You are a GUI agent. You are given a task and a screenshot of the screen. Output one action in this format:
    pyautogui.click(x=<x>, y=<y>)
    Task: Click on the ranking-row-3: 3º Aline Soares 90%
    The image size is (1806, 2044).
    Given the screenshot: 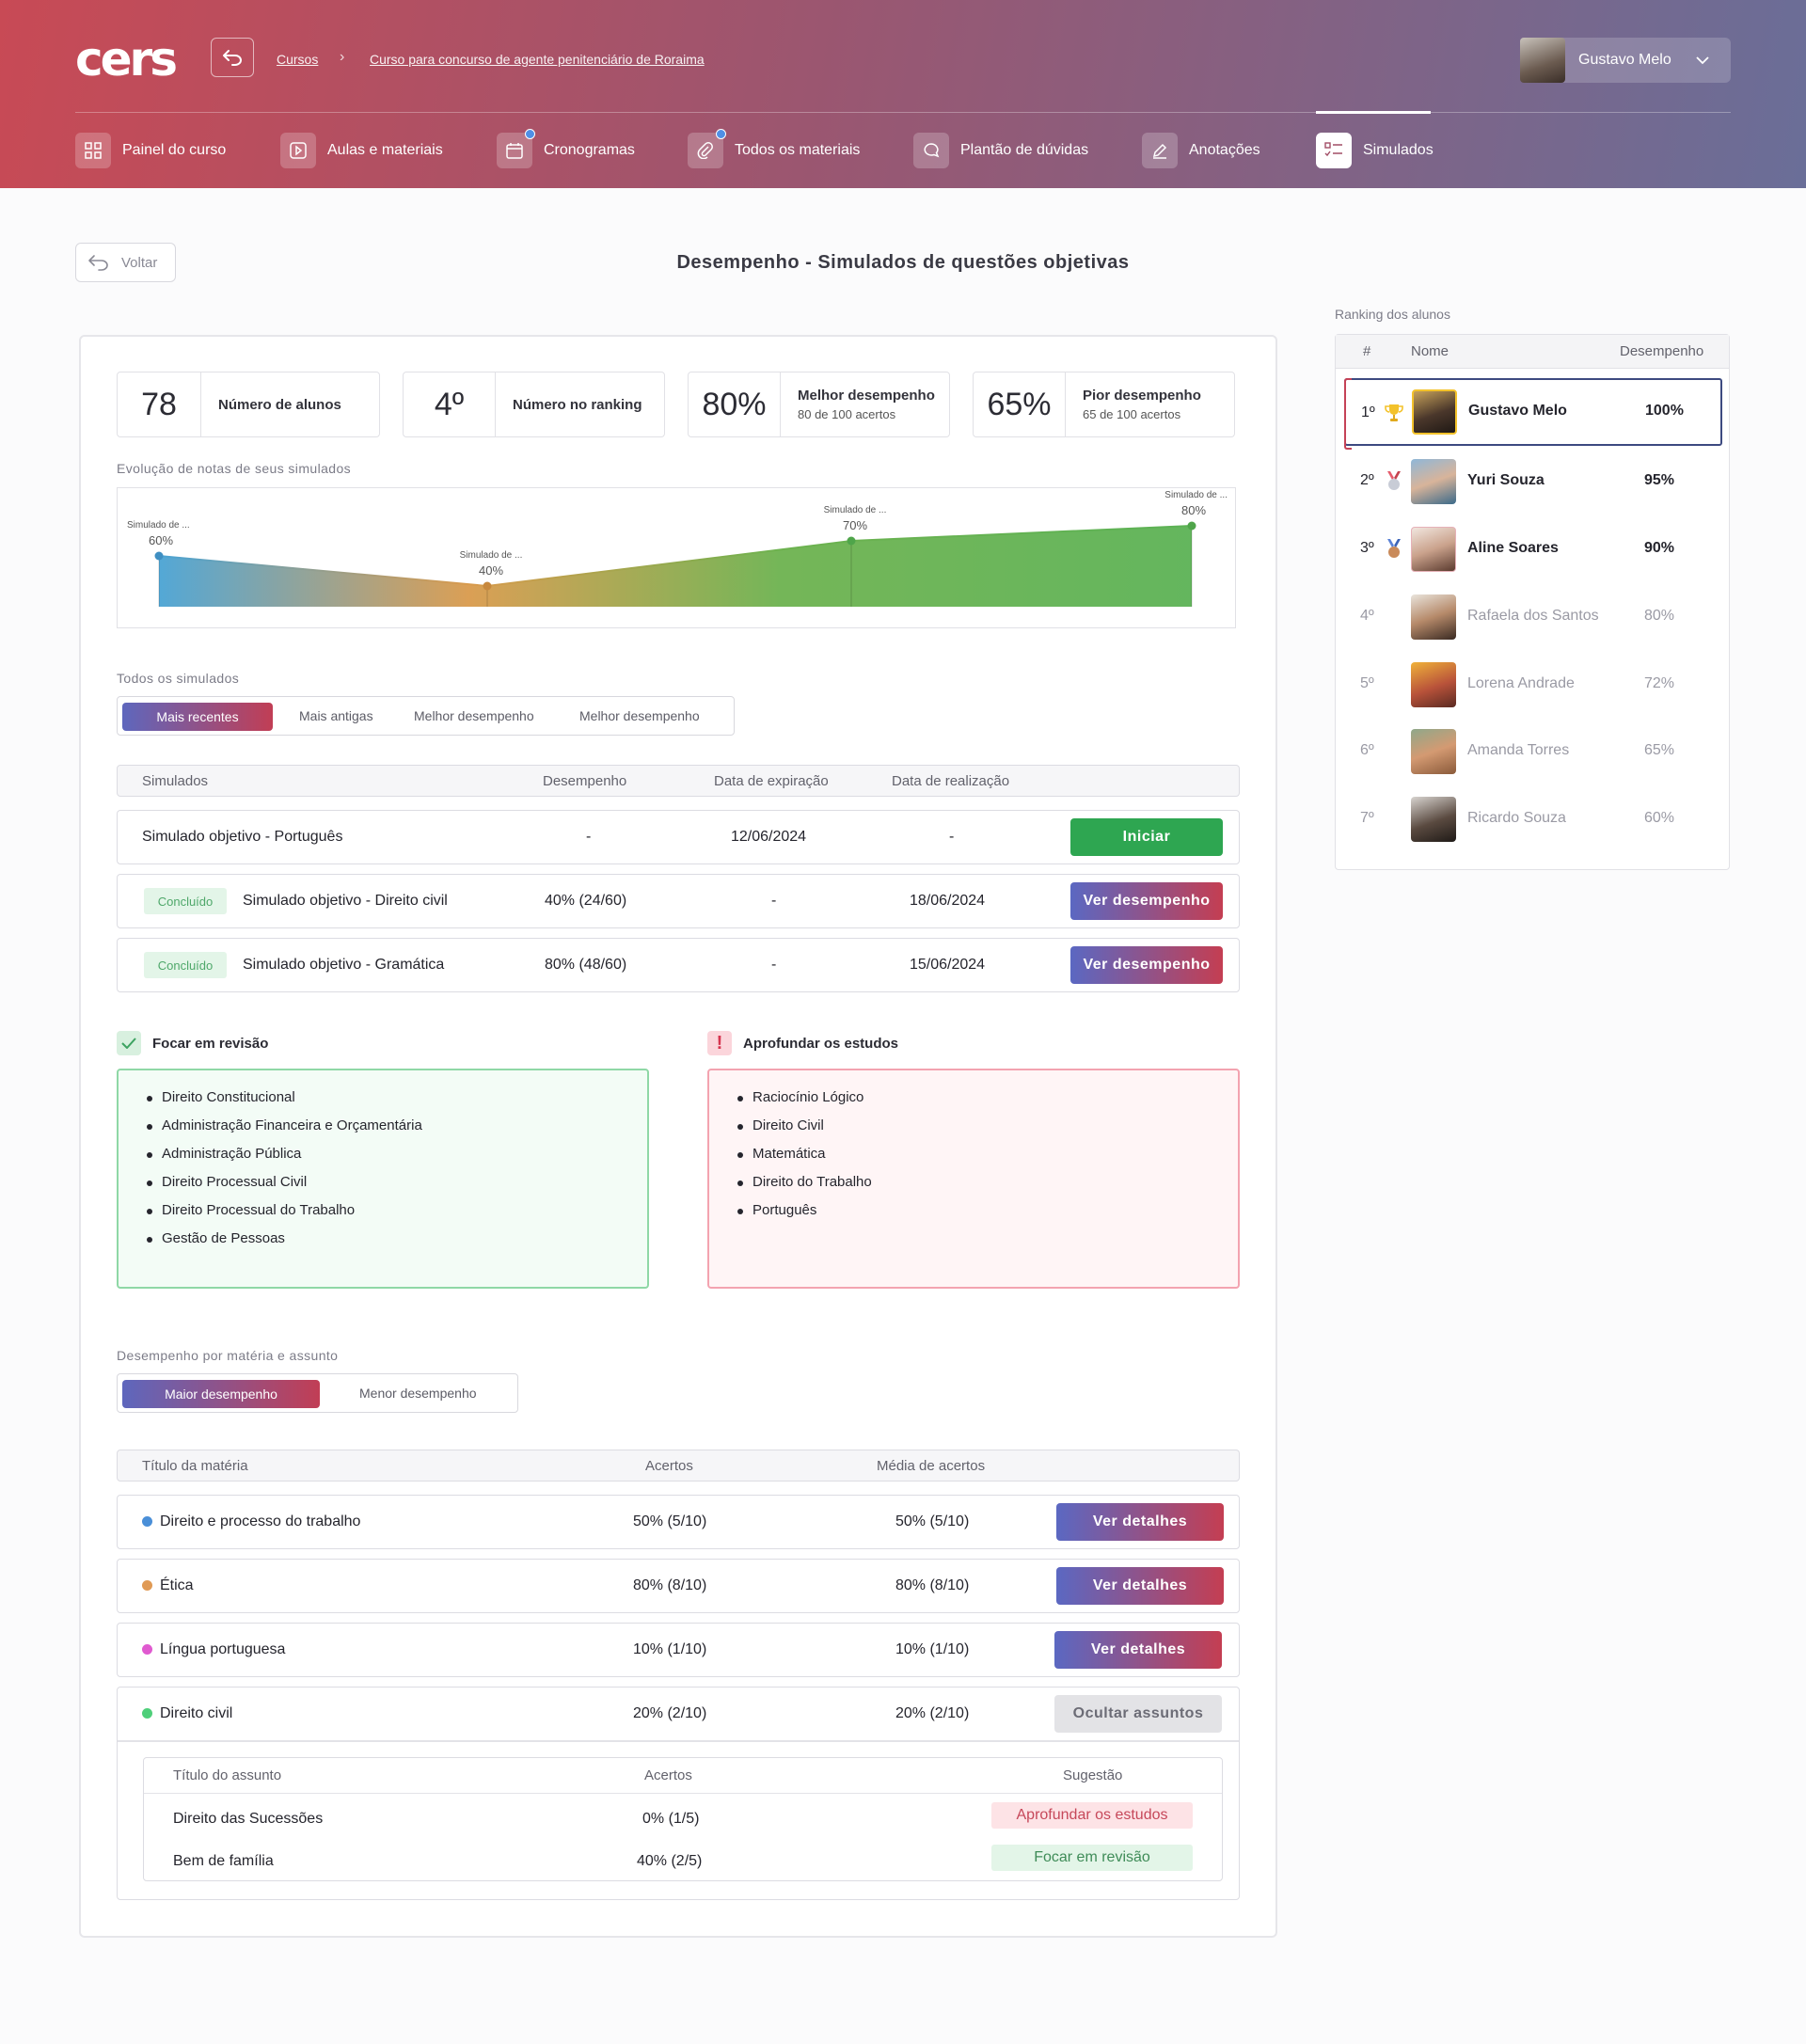 What is the action you would take?
    pyautogui.click(x=1533, y=549)
    